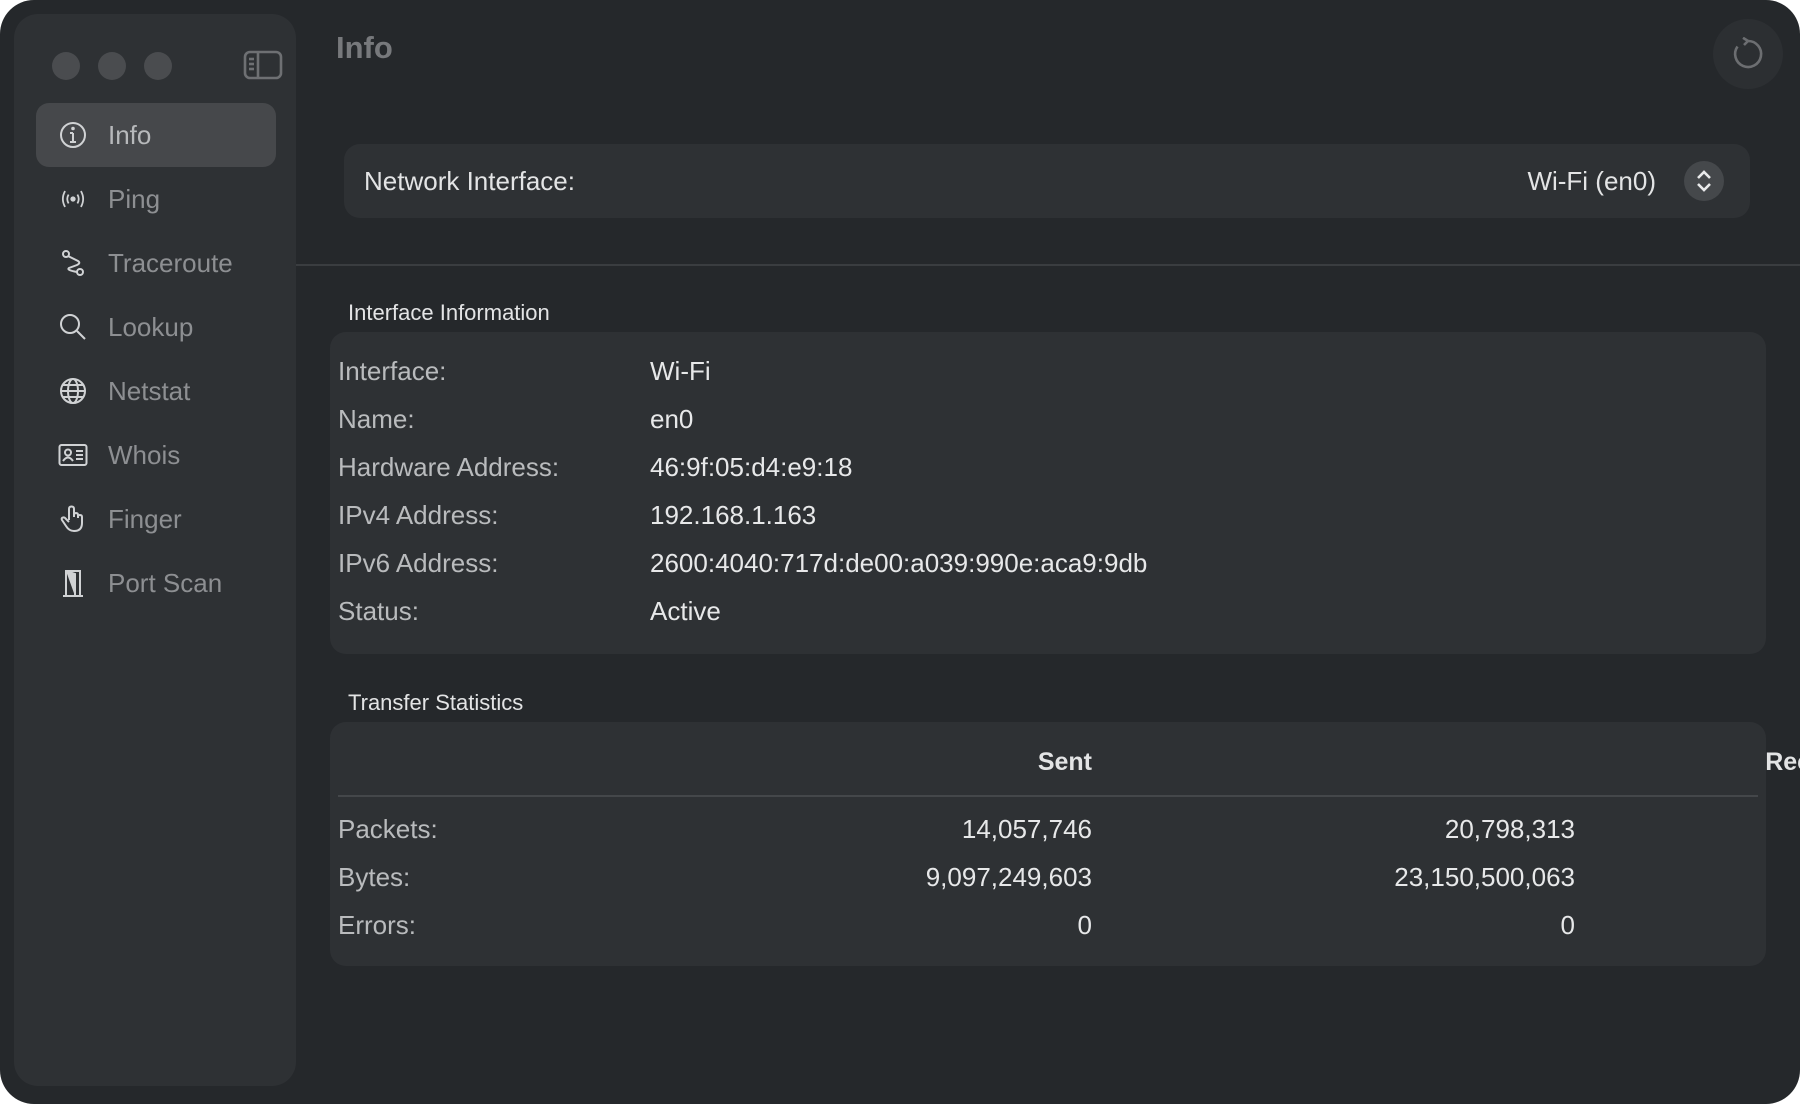 Image resolution: width=1800 pixels, height=1104 pixels. What do you see at coordinates (376, 419) in the screenshot?
I see `info-label: Name:` at bounding box center [376, 419].